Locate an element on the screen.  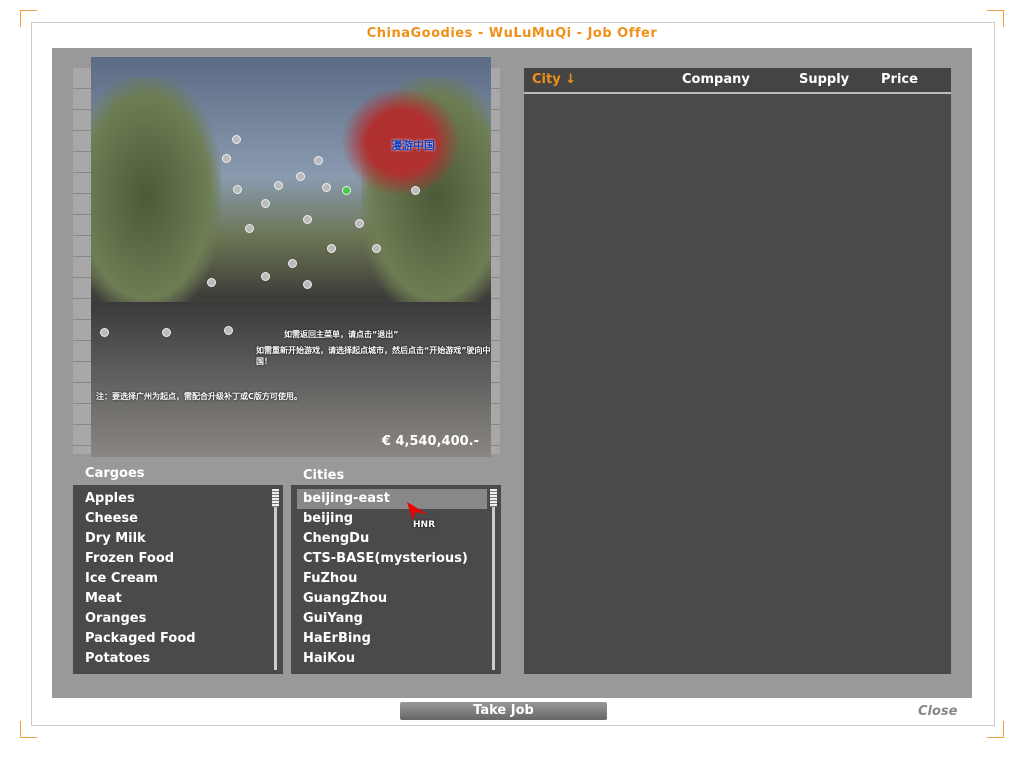
cargo-item: Ice Cream is located at coordinates (178, 579).